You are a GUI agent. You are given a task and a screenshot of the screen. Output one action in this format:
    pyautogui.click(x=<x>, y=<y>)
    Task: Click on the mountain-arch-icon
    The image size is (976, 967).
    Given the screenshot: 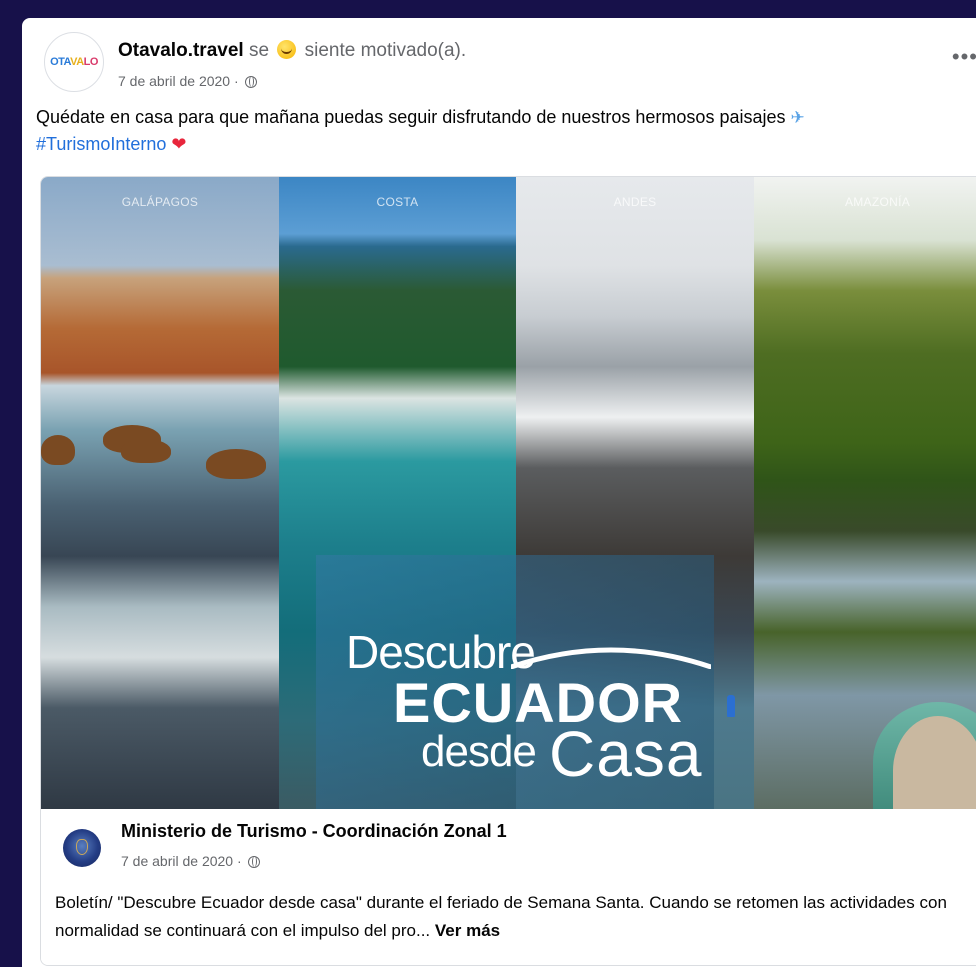 What is the action you would take?
    pyautogui.click(x=611, y=658)
    